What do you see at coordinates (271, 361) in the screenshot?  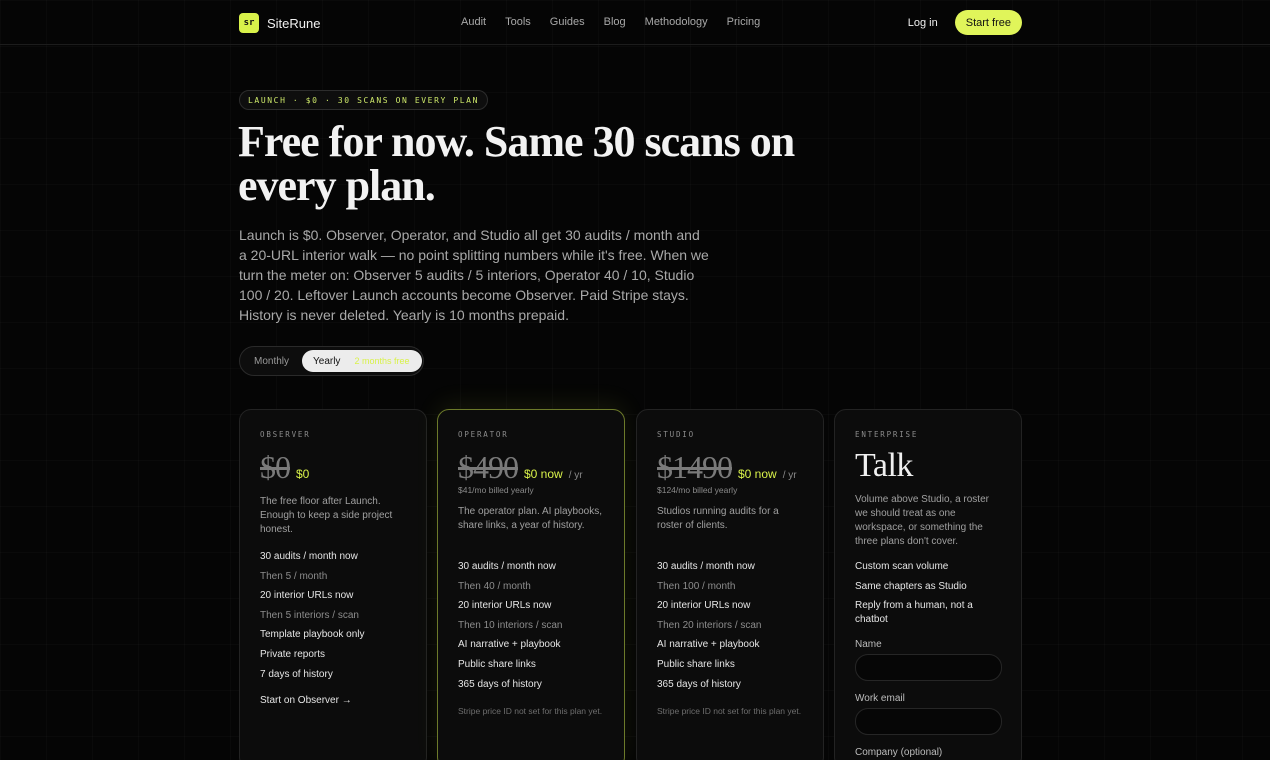 I see `toggle-monthly: Monthly` at bounding box center [271, 361].